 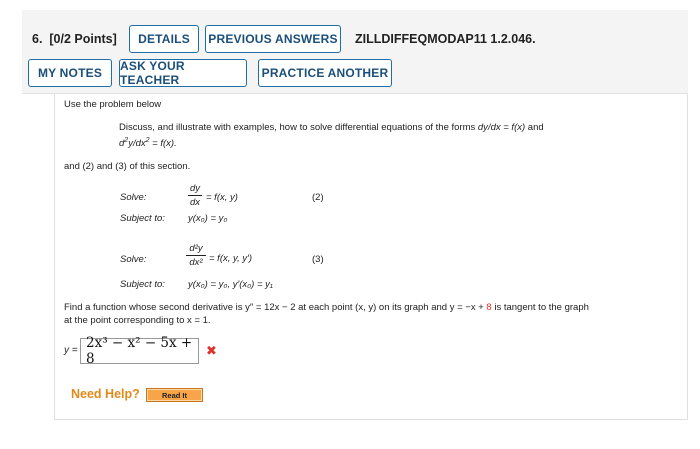 What do you see at coordinates (230, 284) in the screenshot?
I see `eq3-condition: y(x₀) = y₀, y′(x₀) = y₁` at bounding box center [230, 284].